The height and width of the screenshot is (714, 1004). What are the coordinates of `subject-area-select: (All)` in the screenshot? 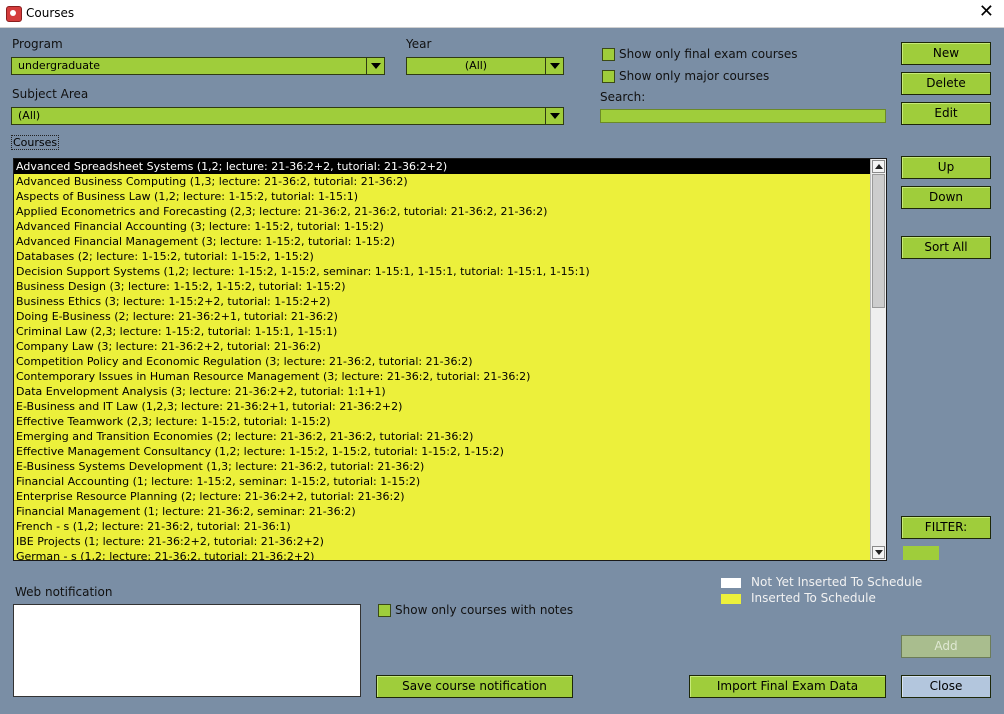 It's located at (287, 116).